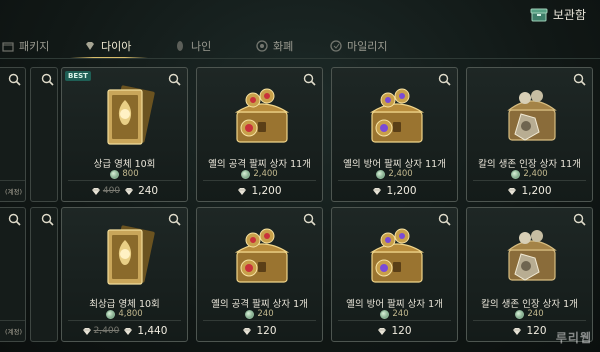 The width and height of the screenshot is (600, 352). What do you see at coordinates (78, 76) in the screenshot?
I see `best-badge: BEST` at bounding box center [78, 76].